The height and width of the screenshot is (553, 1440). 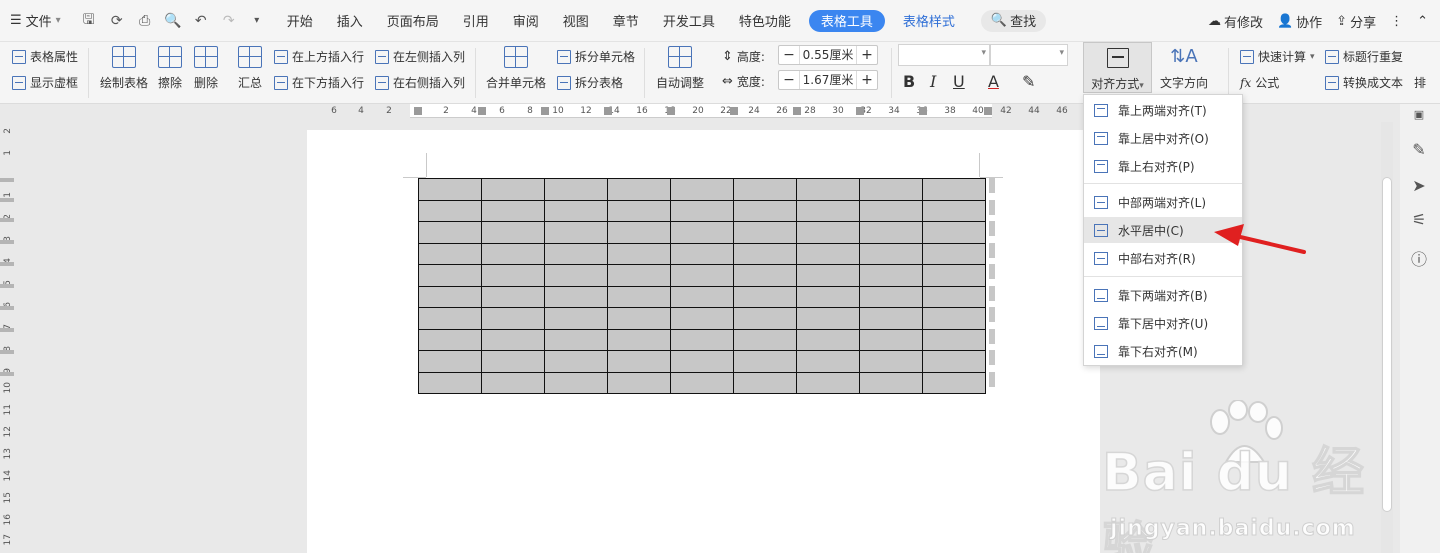 What do you see at coordinates (35, 21) in the screenshot?
I see `file-menu: ☰ 文件 ▾` at bounding box center [35, 21].